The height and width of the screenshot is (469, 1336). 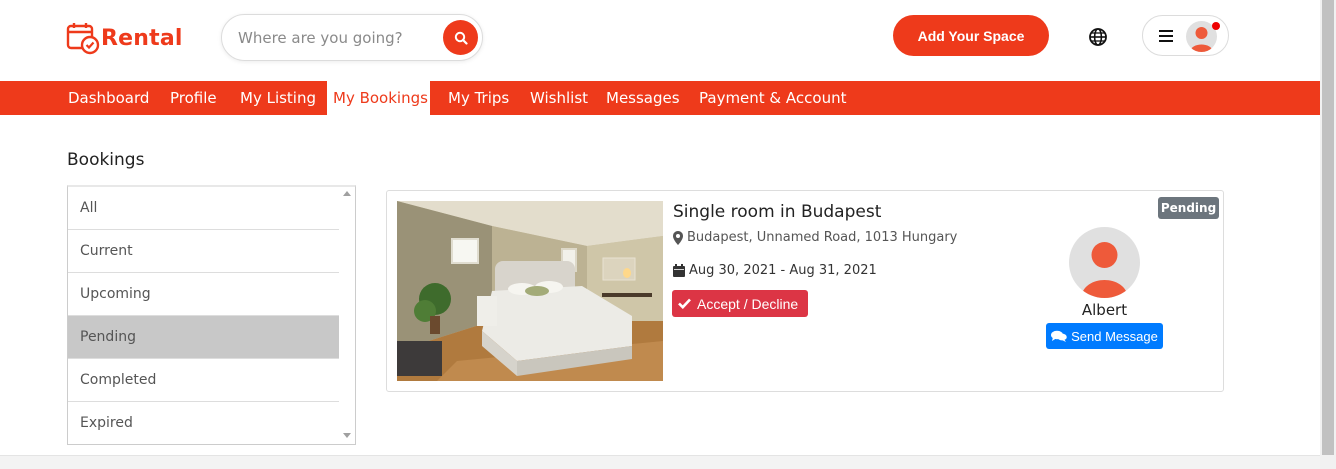 I want to click on filter-scrollbar, so click(x=347, y=315).